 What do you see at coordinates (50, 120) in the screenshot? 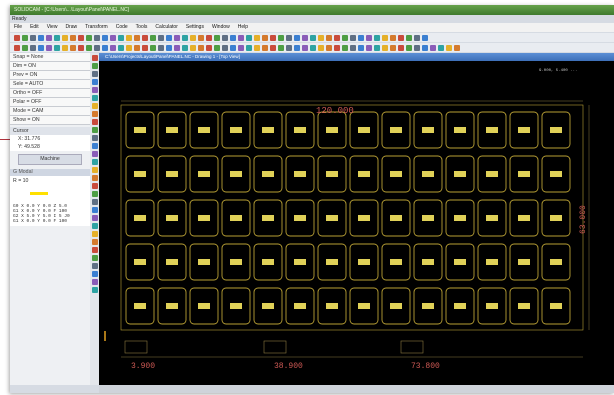
I see `option-show: Show = ON` at bounding box center [50, 120].